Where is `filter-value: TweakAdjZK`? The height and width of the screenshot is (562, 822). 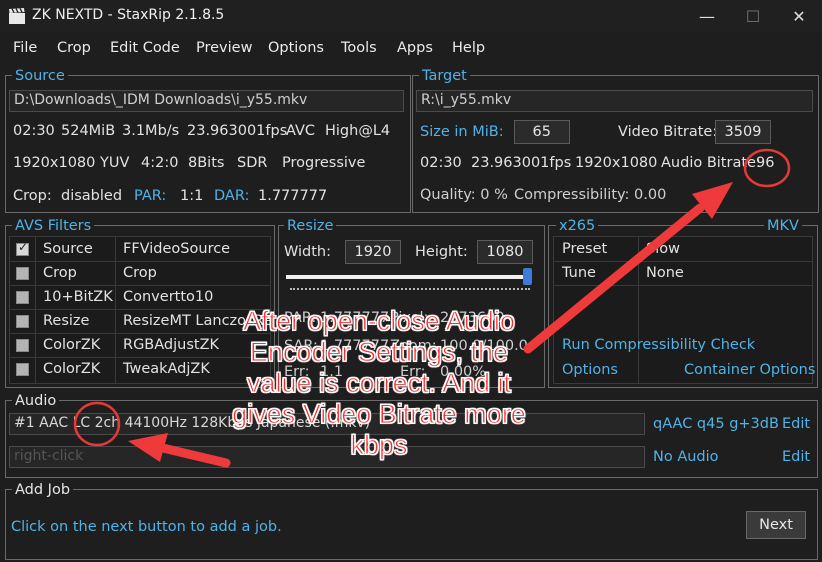 filter-value: TweakAdjZK is located at coordinates (166, 369).